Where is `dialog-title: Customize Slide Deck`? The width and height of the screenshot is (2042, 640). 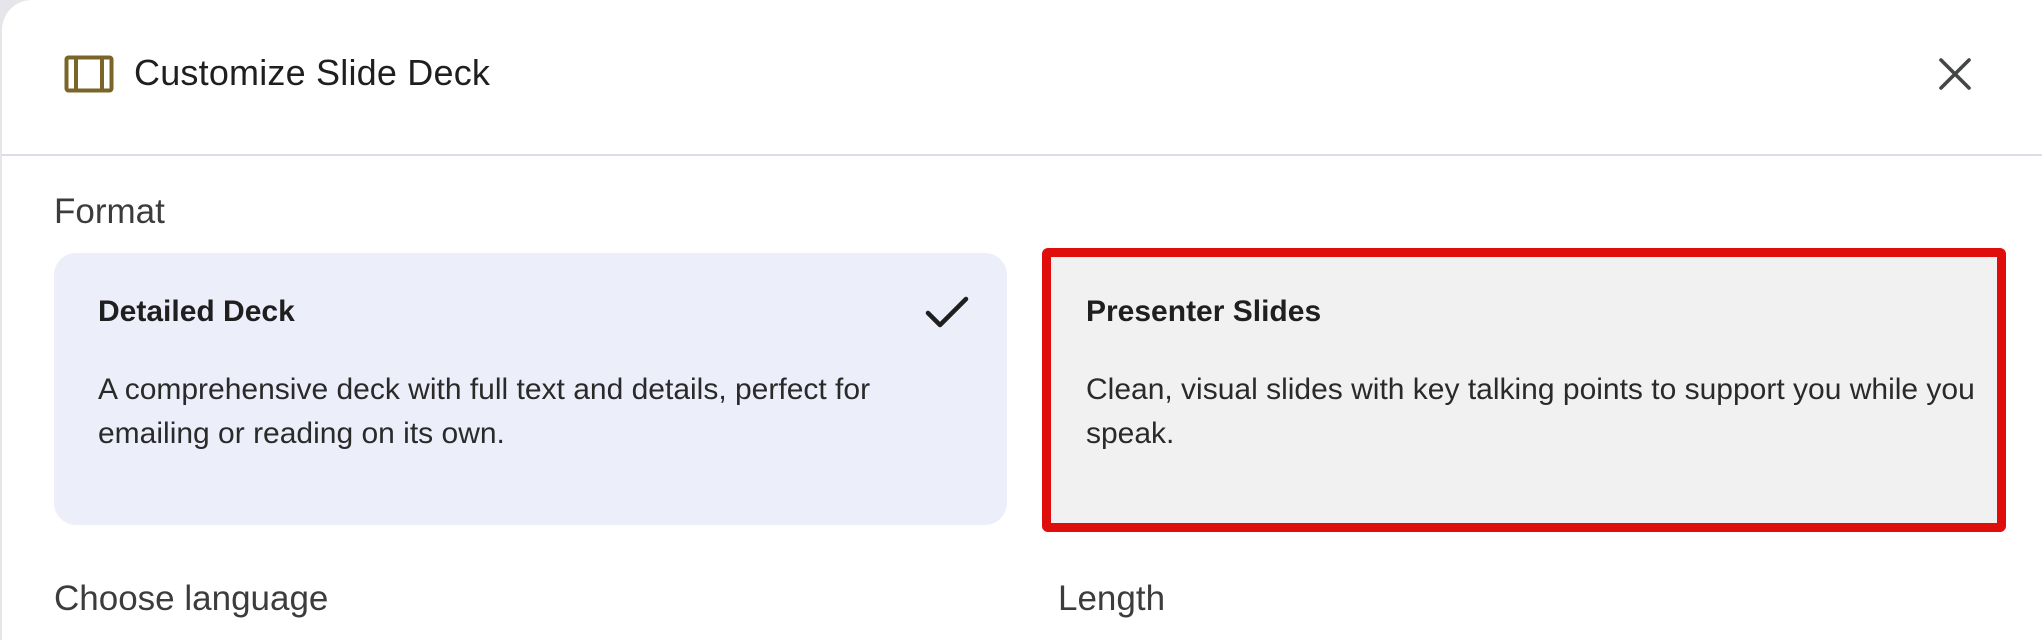
dialog-title: Customize Slide Deck is located at coordinates (312, 72).